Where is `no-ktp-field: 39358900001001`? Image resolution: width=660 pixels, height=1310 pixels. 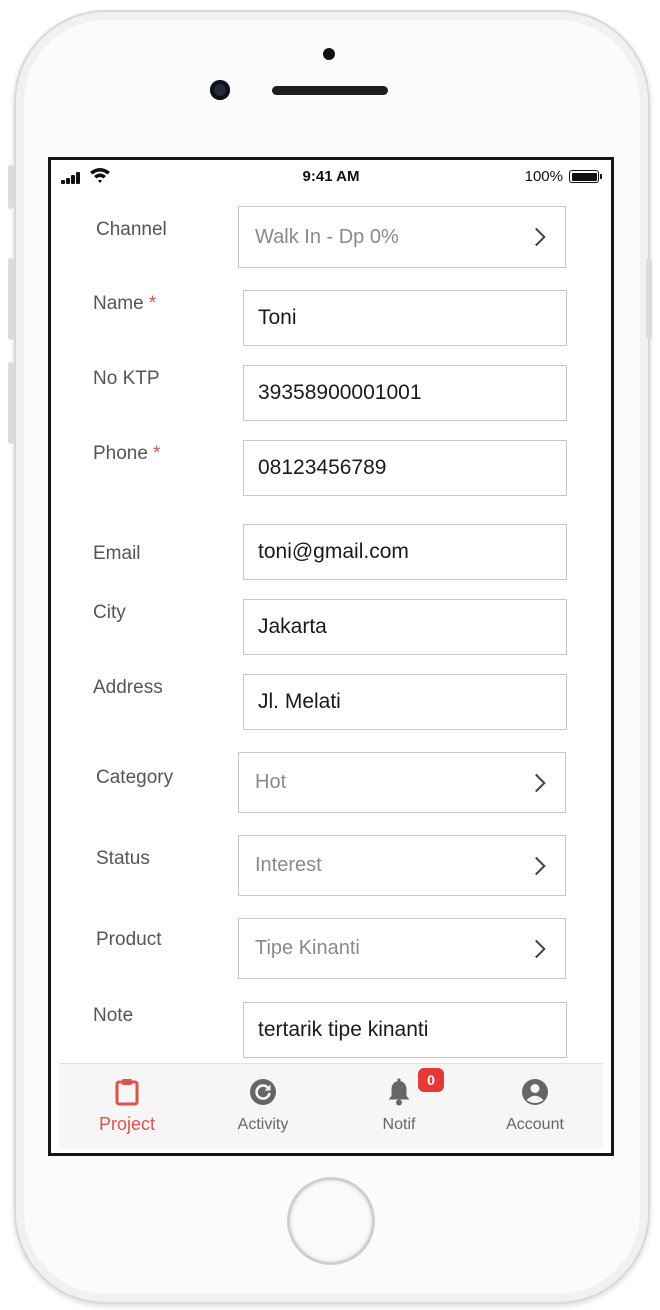
no-ktp-field: 39358900001001 is located at coordinates (405, 393).